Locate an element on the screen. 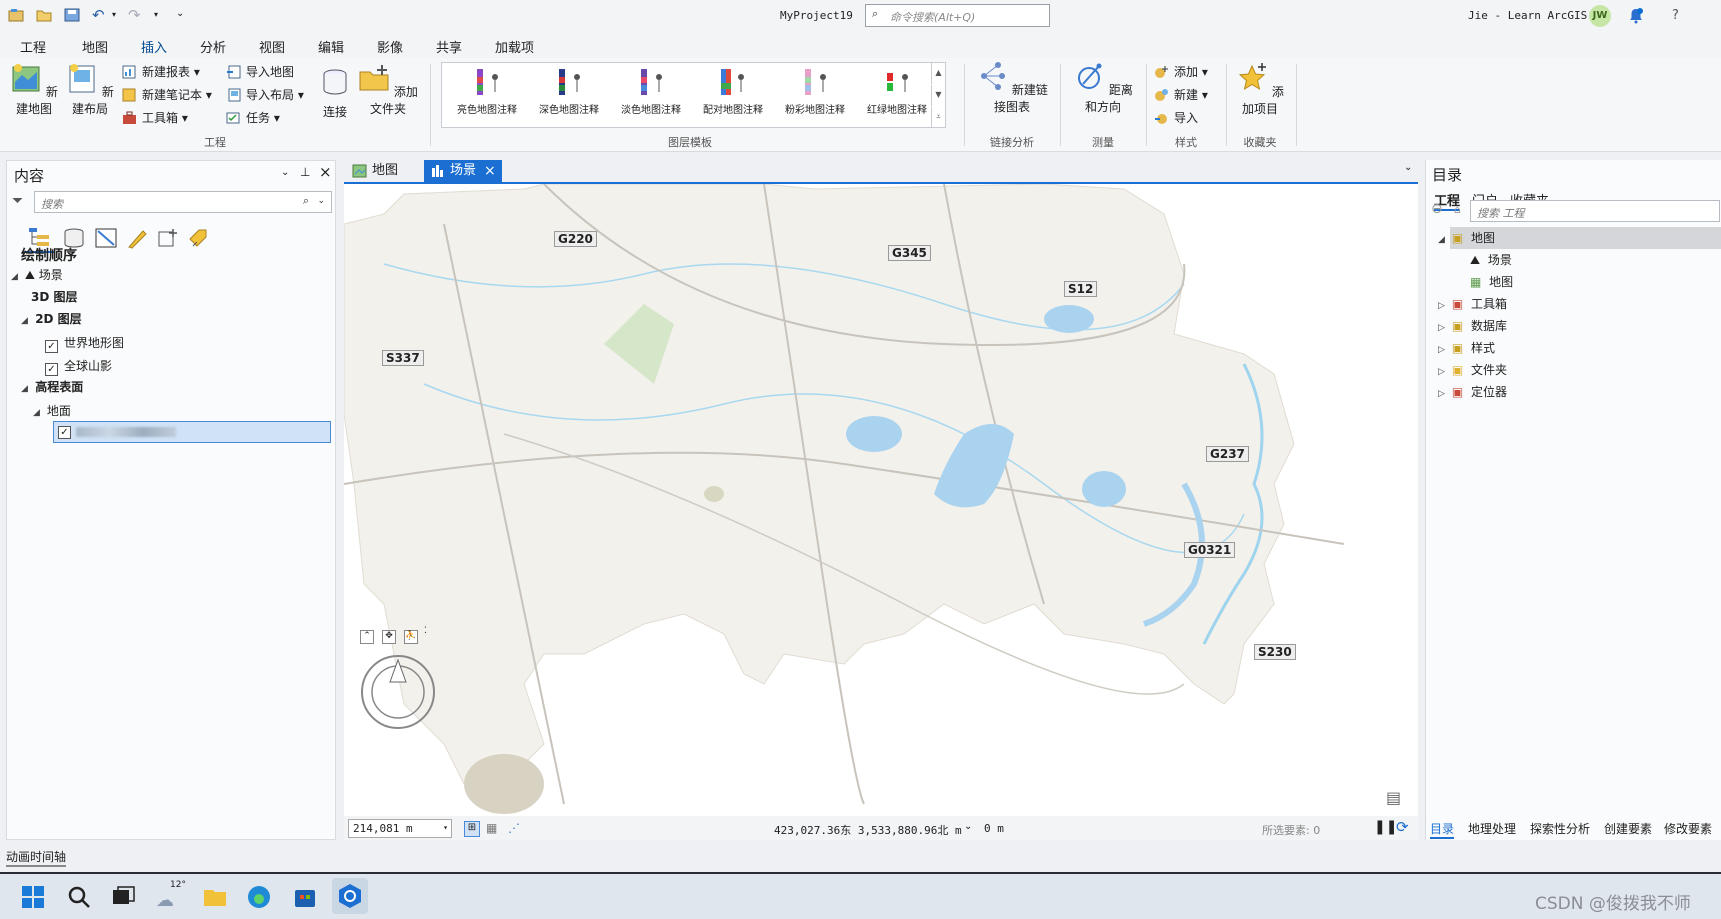 The width and height of the screenshot is (1721, 919). animation-timeline-tab: 动画时间轴 is located at coordinates (36, 857).